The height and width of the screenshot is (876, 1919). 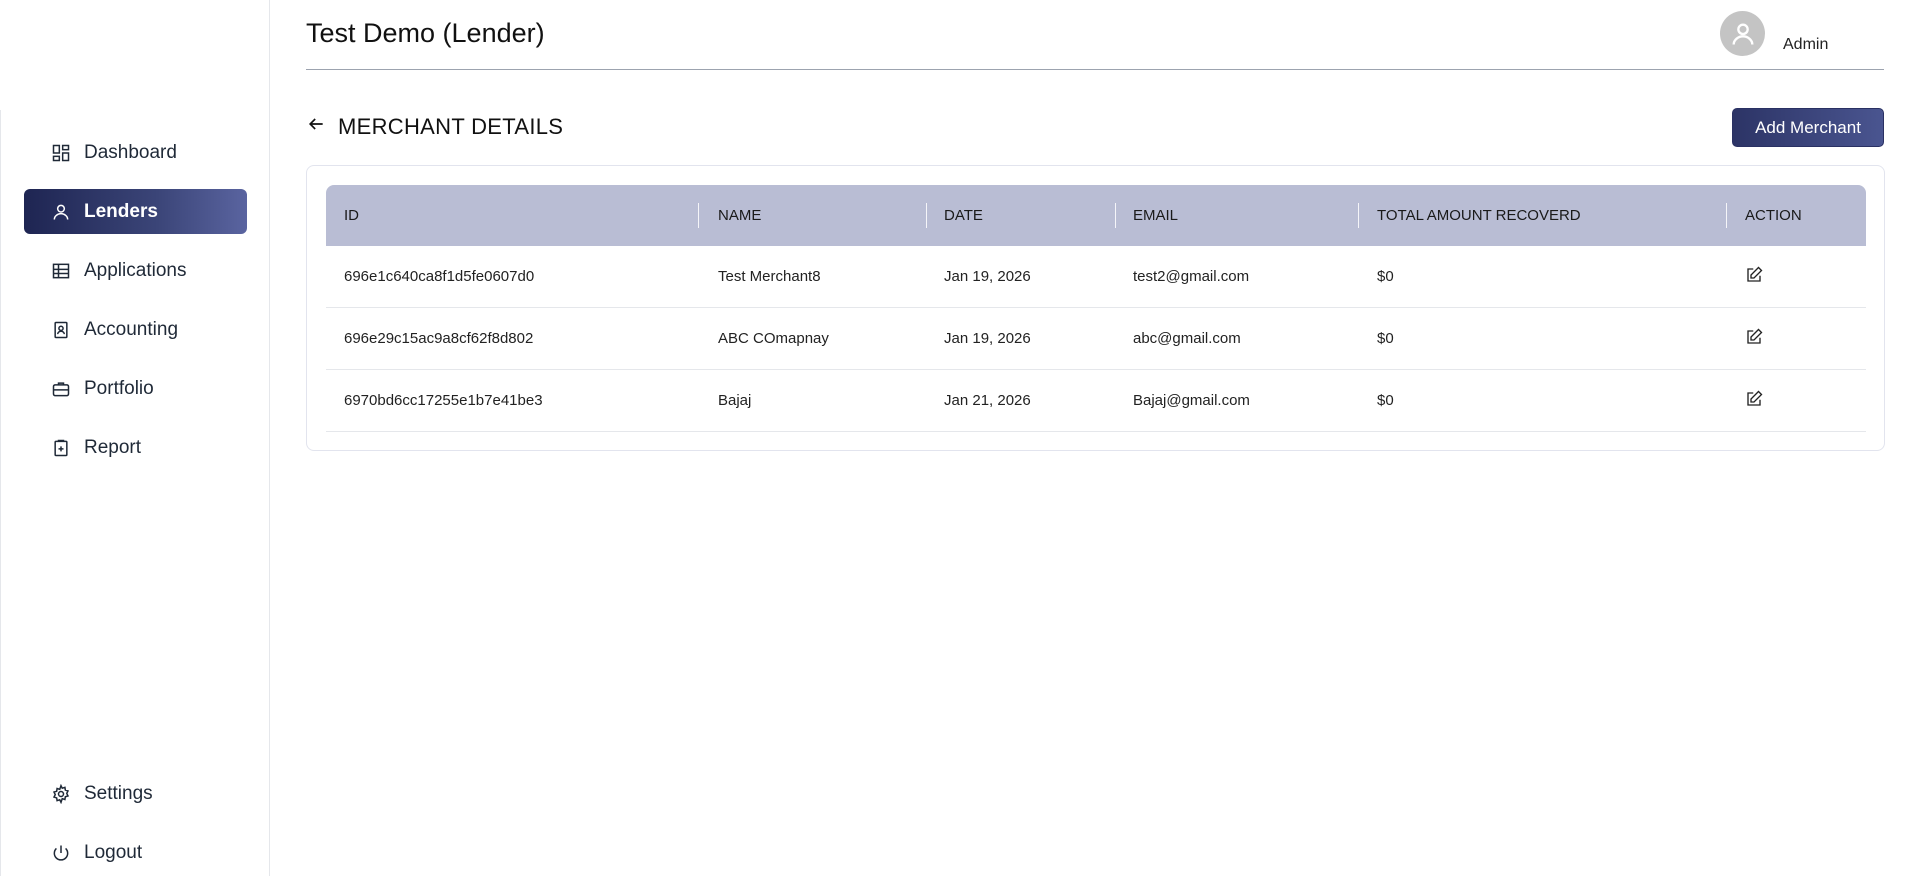 What do you see at coordinates (1156, 215) in the screenshot?
I see `column-header-email: EMAIL` at bounding box center [1156, 215].